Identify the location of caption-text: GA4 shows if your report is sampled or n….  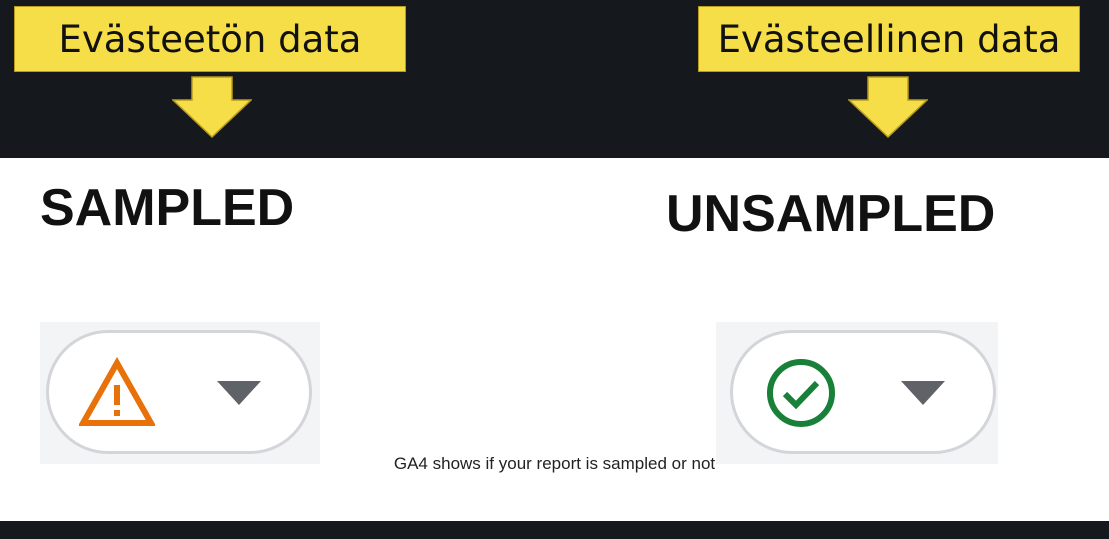
(554, 463).